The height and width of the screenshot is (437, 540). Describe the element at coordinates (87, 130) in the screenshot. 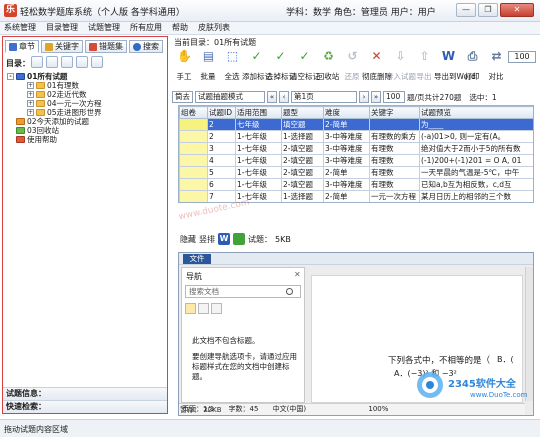

I see `tree-node-recycle: 03回收站` at that location.